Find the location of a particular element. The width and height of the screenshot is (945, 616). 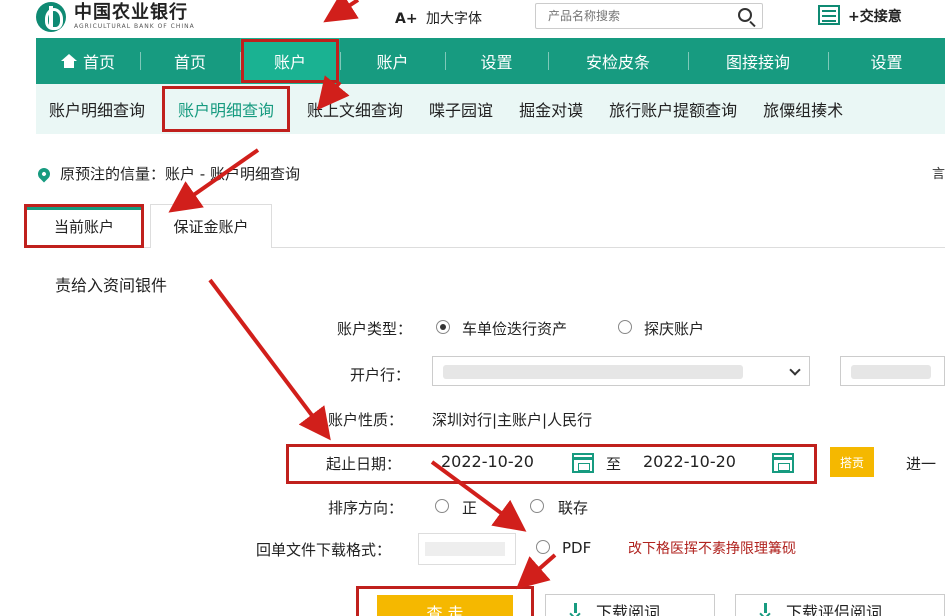

section-title: 责给入资间银件 is located at coordinates (111, 285).